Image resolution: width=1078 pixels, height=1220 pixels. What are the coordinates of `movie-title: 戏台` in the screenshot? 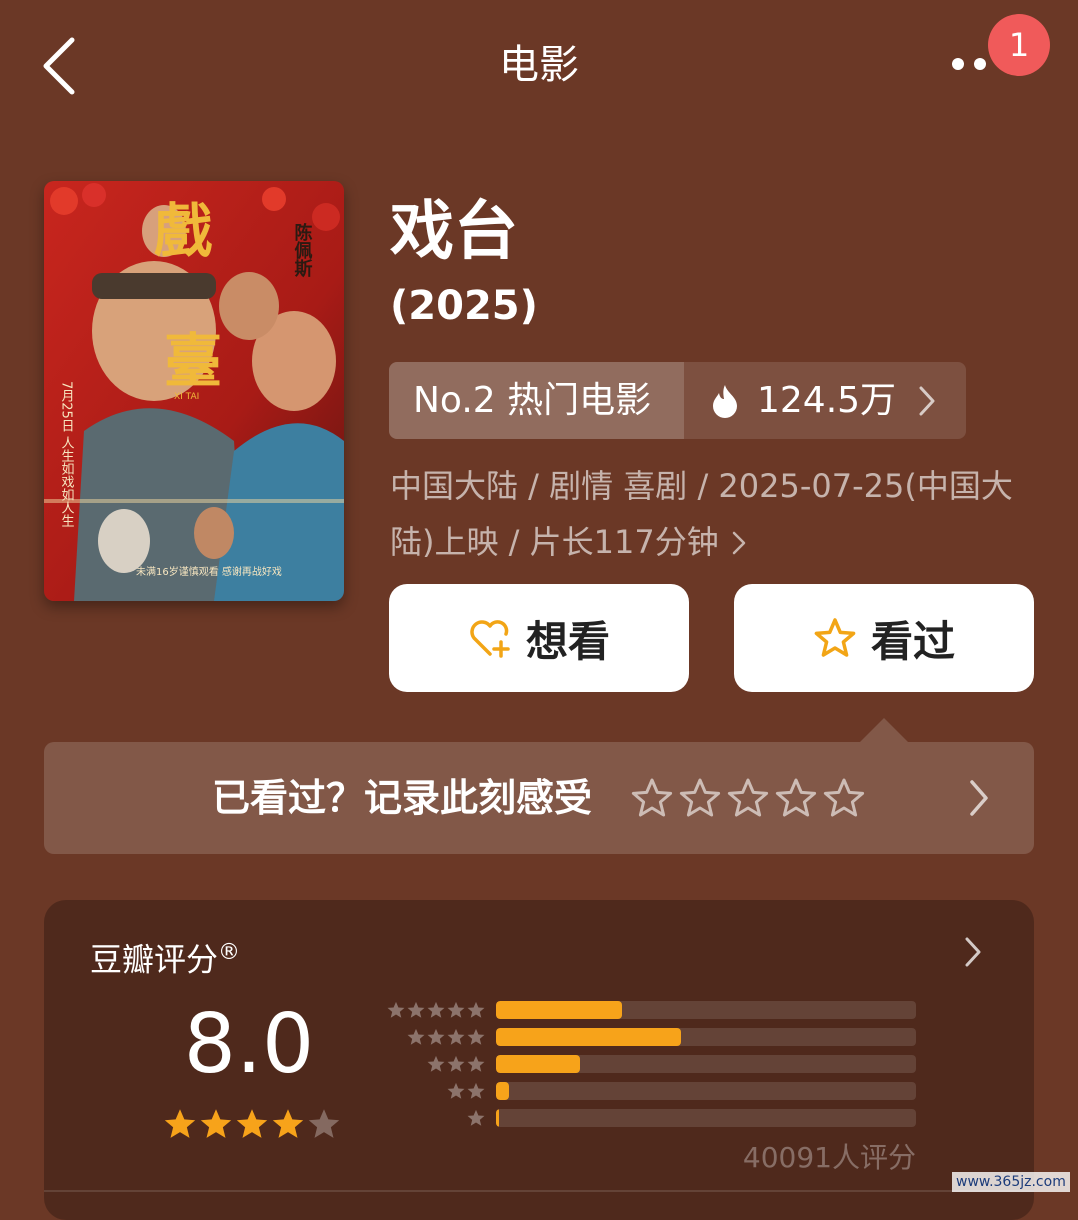 It's located at (454, 232).